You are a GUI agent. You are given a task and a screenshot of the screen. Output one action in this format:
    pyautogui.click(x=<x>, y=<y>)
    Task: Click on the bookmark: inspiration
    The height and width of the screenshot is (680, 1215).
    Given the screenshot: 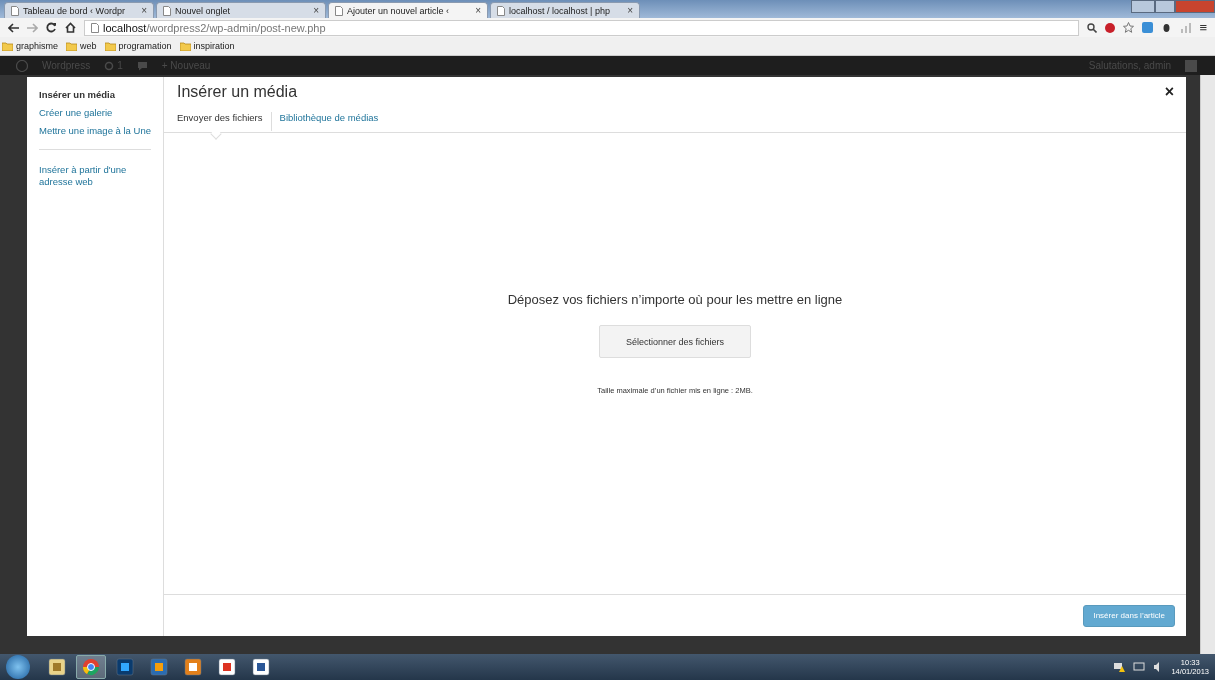 What is the action you would take?
    pyautogui.click(x=207, y=46)
    